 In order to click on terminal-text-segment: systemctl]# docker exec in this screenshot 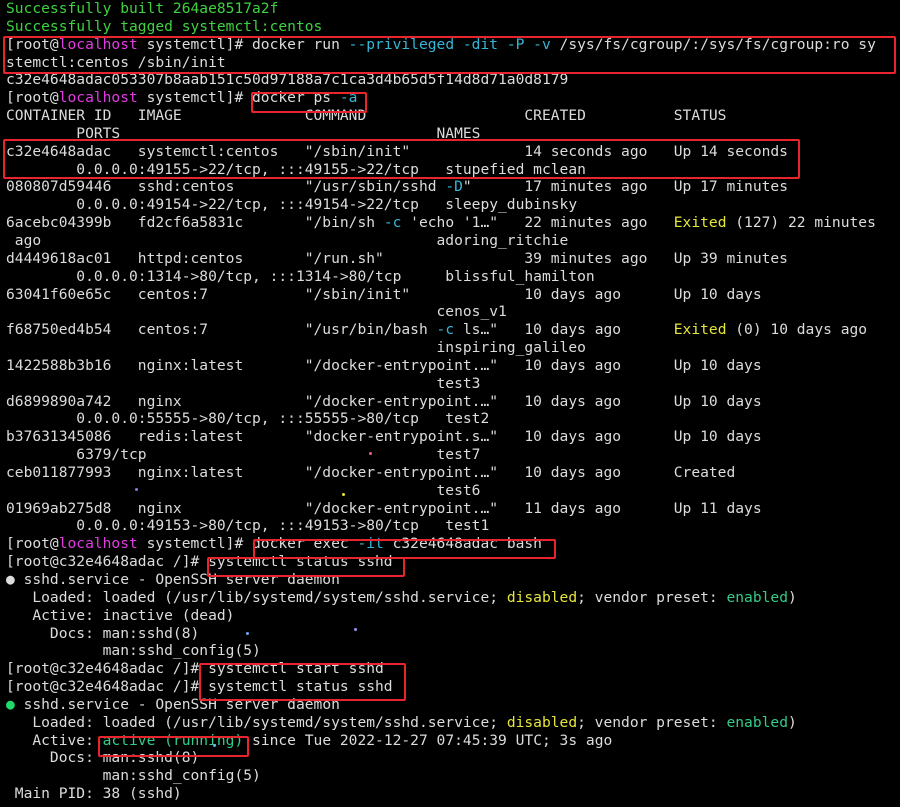, I will do `click(247, 544)`.